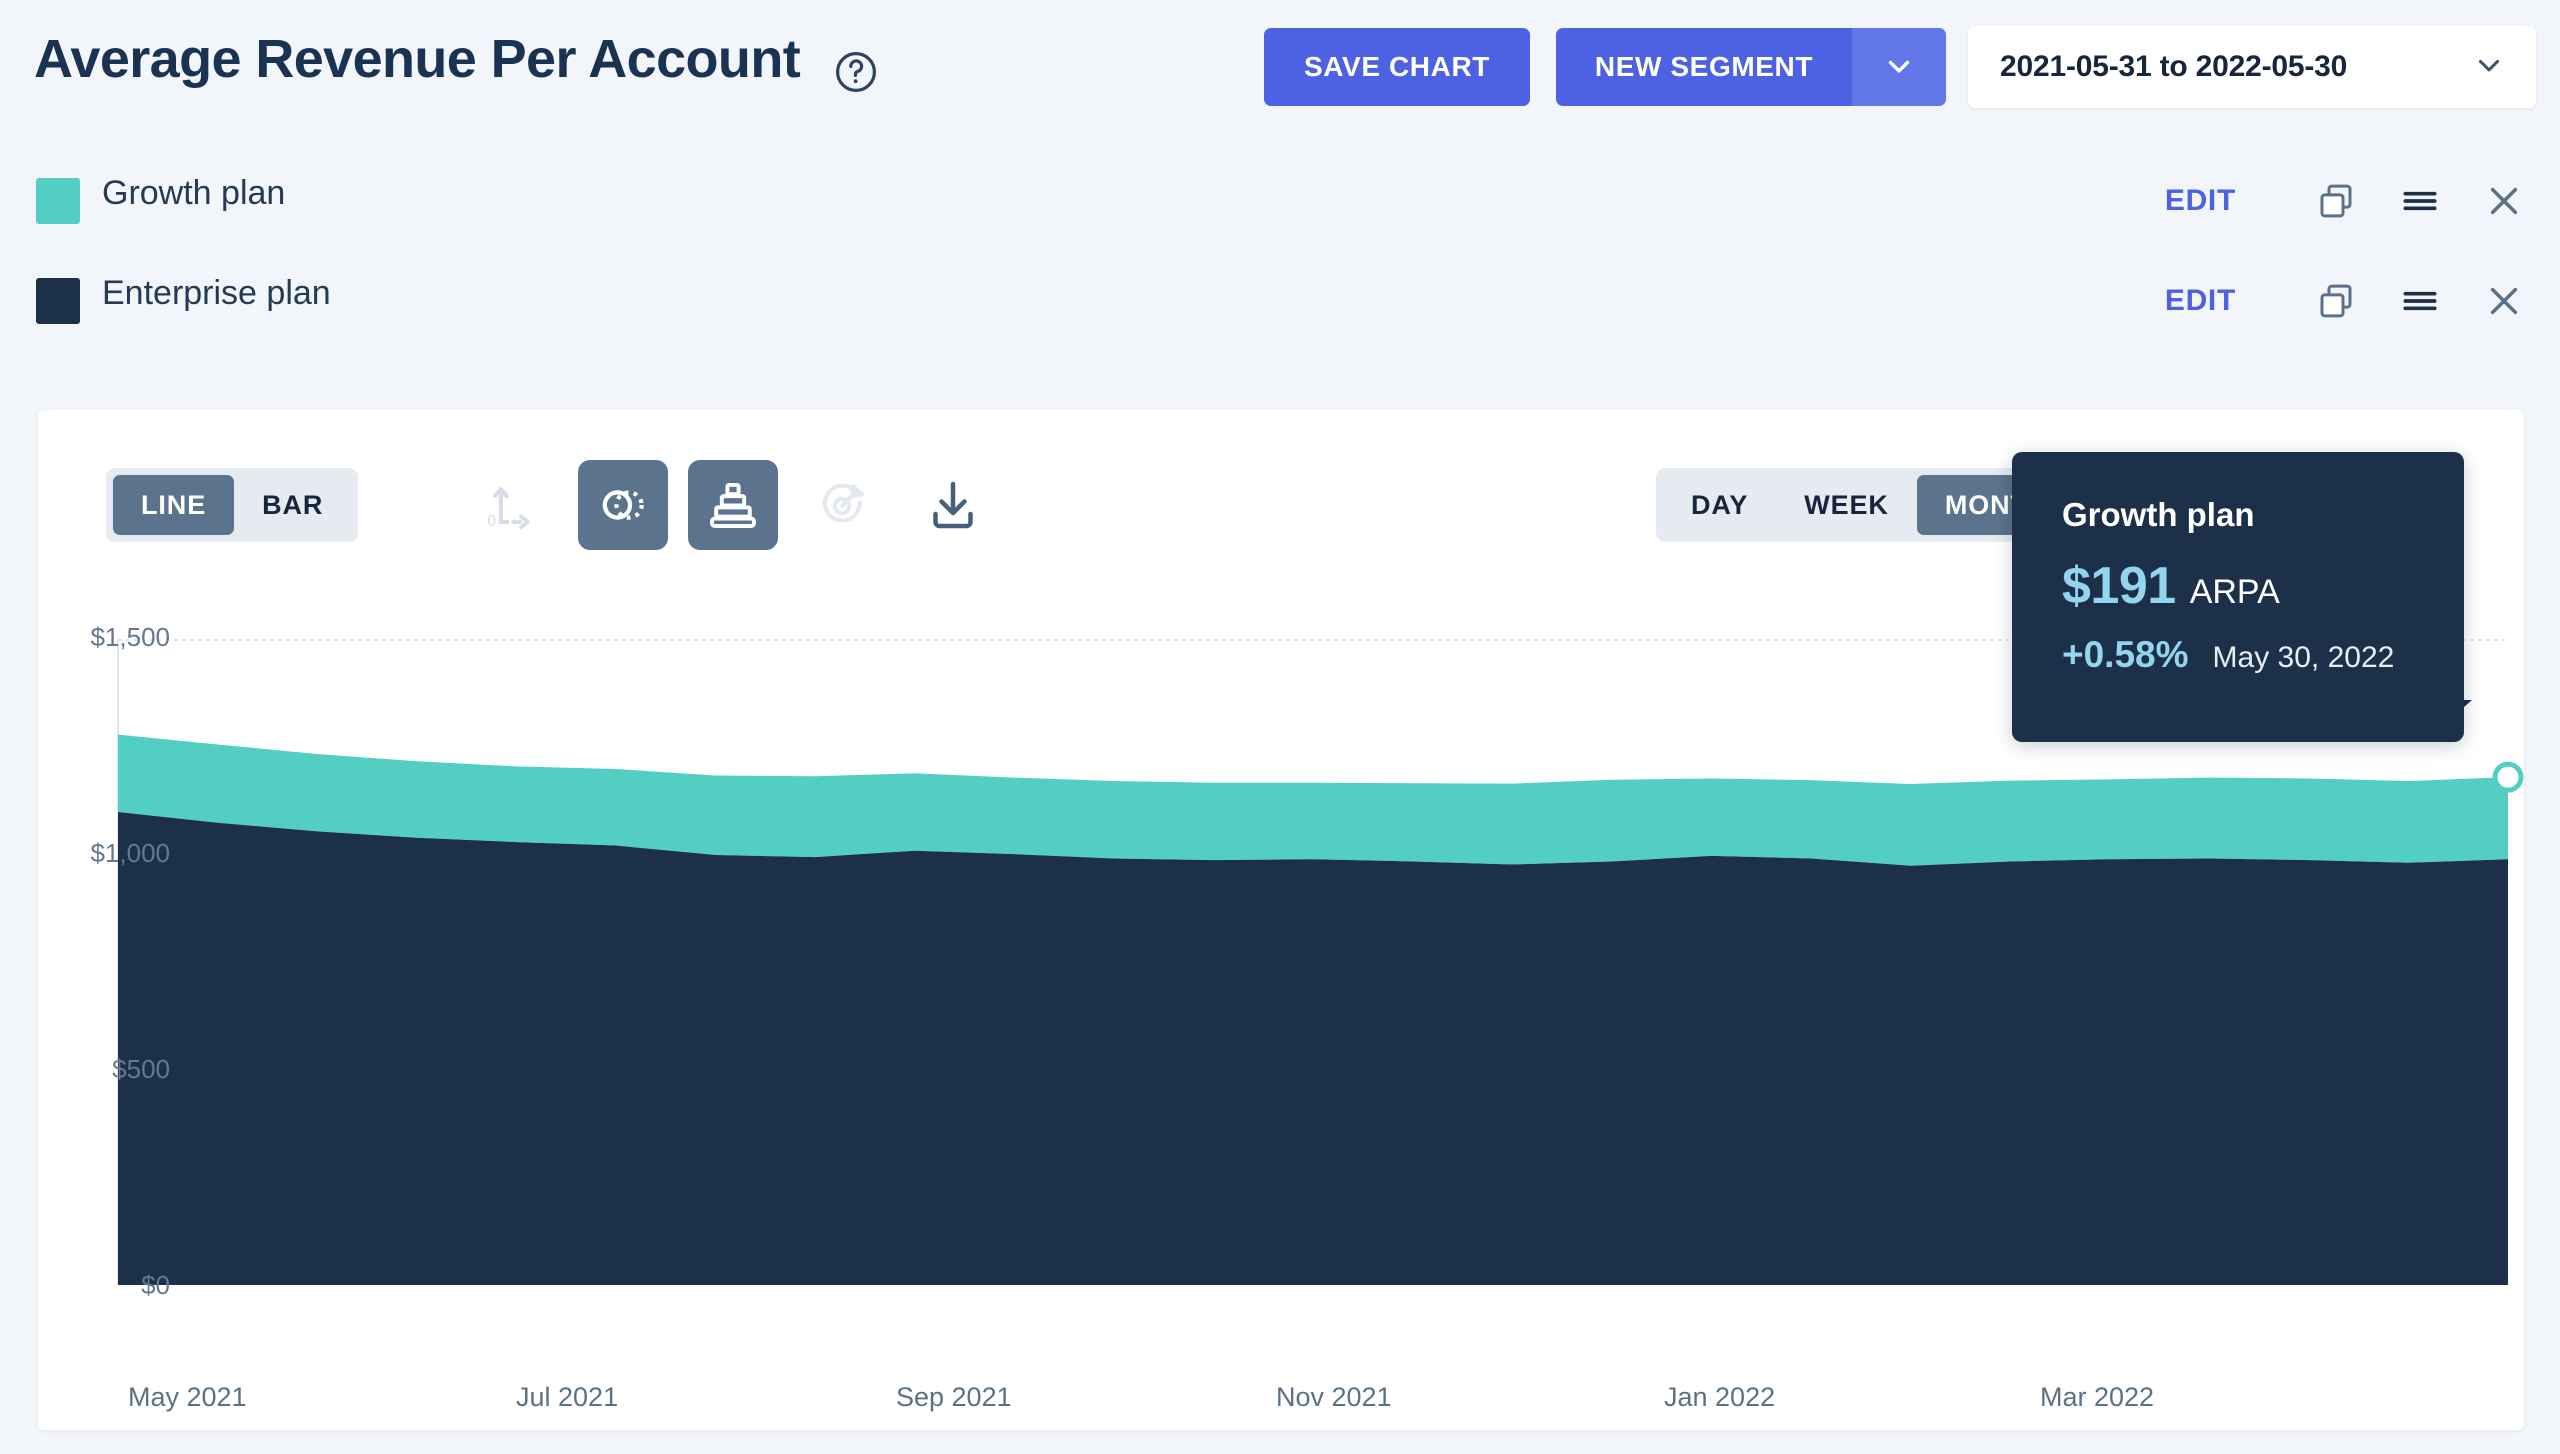 The height and width of the screenshot is (1454, 2560). I want to click on x-axis-tick-label: May 2021, so click(187, 1397).